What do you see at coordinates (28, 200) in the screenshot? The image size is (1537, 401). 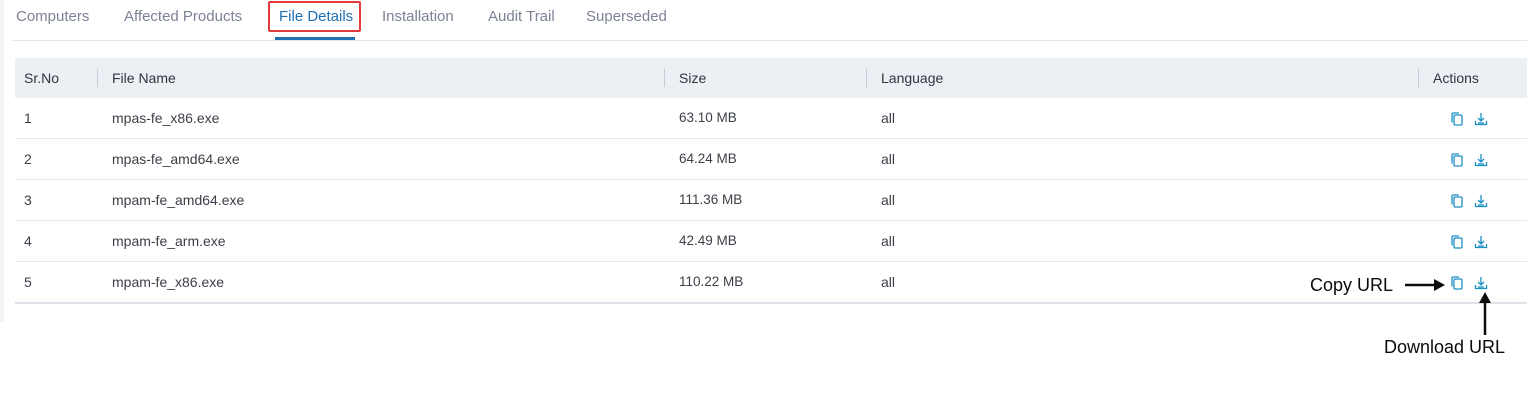 I see `cell-sr-no: 3` at bounding box center [28, 200].